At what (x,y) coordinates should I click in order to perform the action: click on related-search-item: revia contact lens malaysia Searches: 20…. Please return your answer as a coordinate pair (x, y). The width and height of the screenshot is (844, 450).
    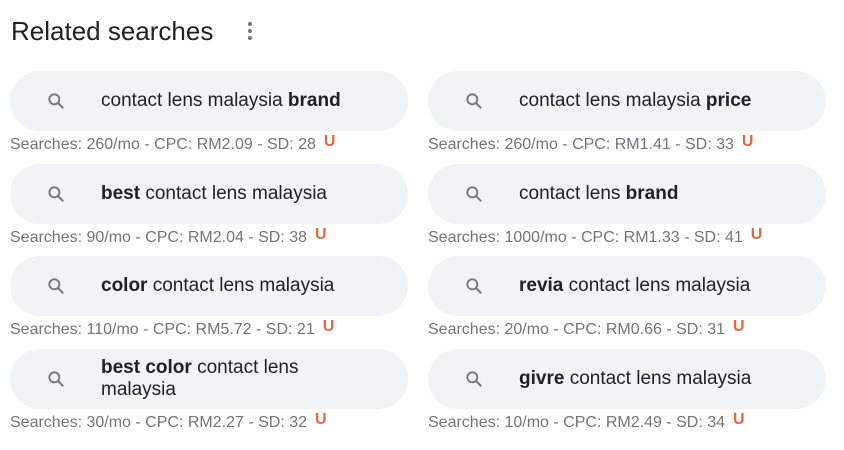
    Looking at the image, I should click on (627, 302).